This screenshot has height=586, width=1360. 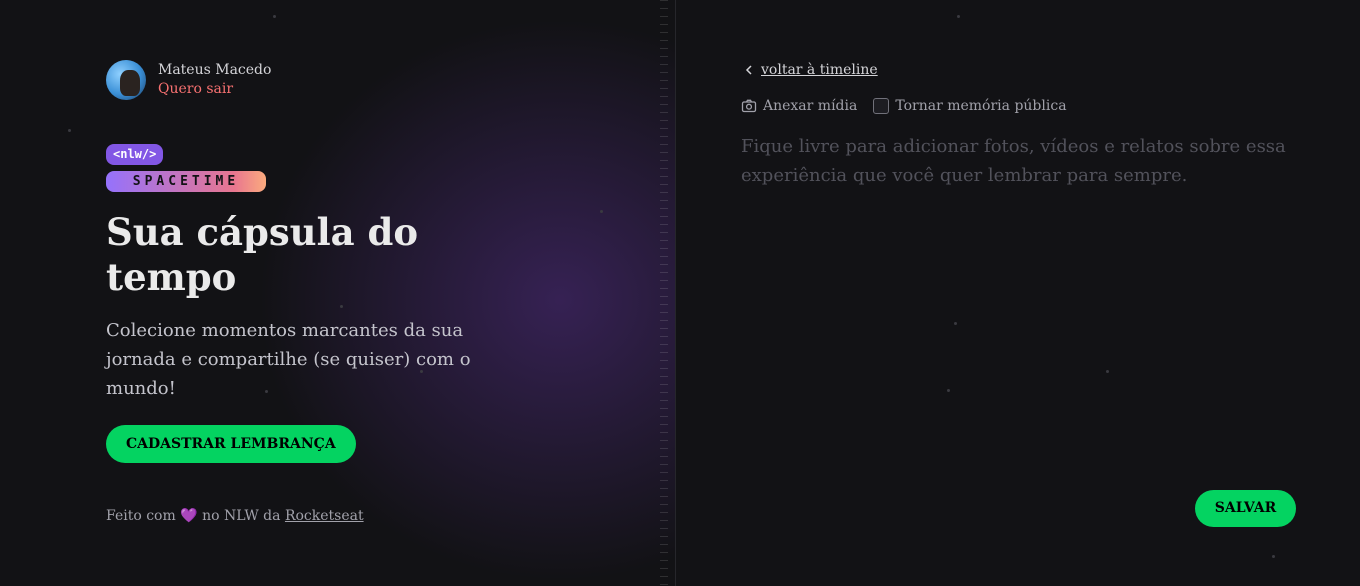 I want to click on memory-options: Anexar mídia Tornar memória pública, so click(x=904, y=106).